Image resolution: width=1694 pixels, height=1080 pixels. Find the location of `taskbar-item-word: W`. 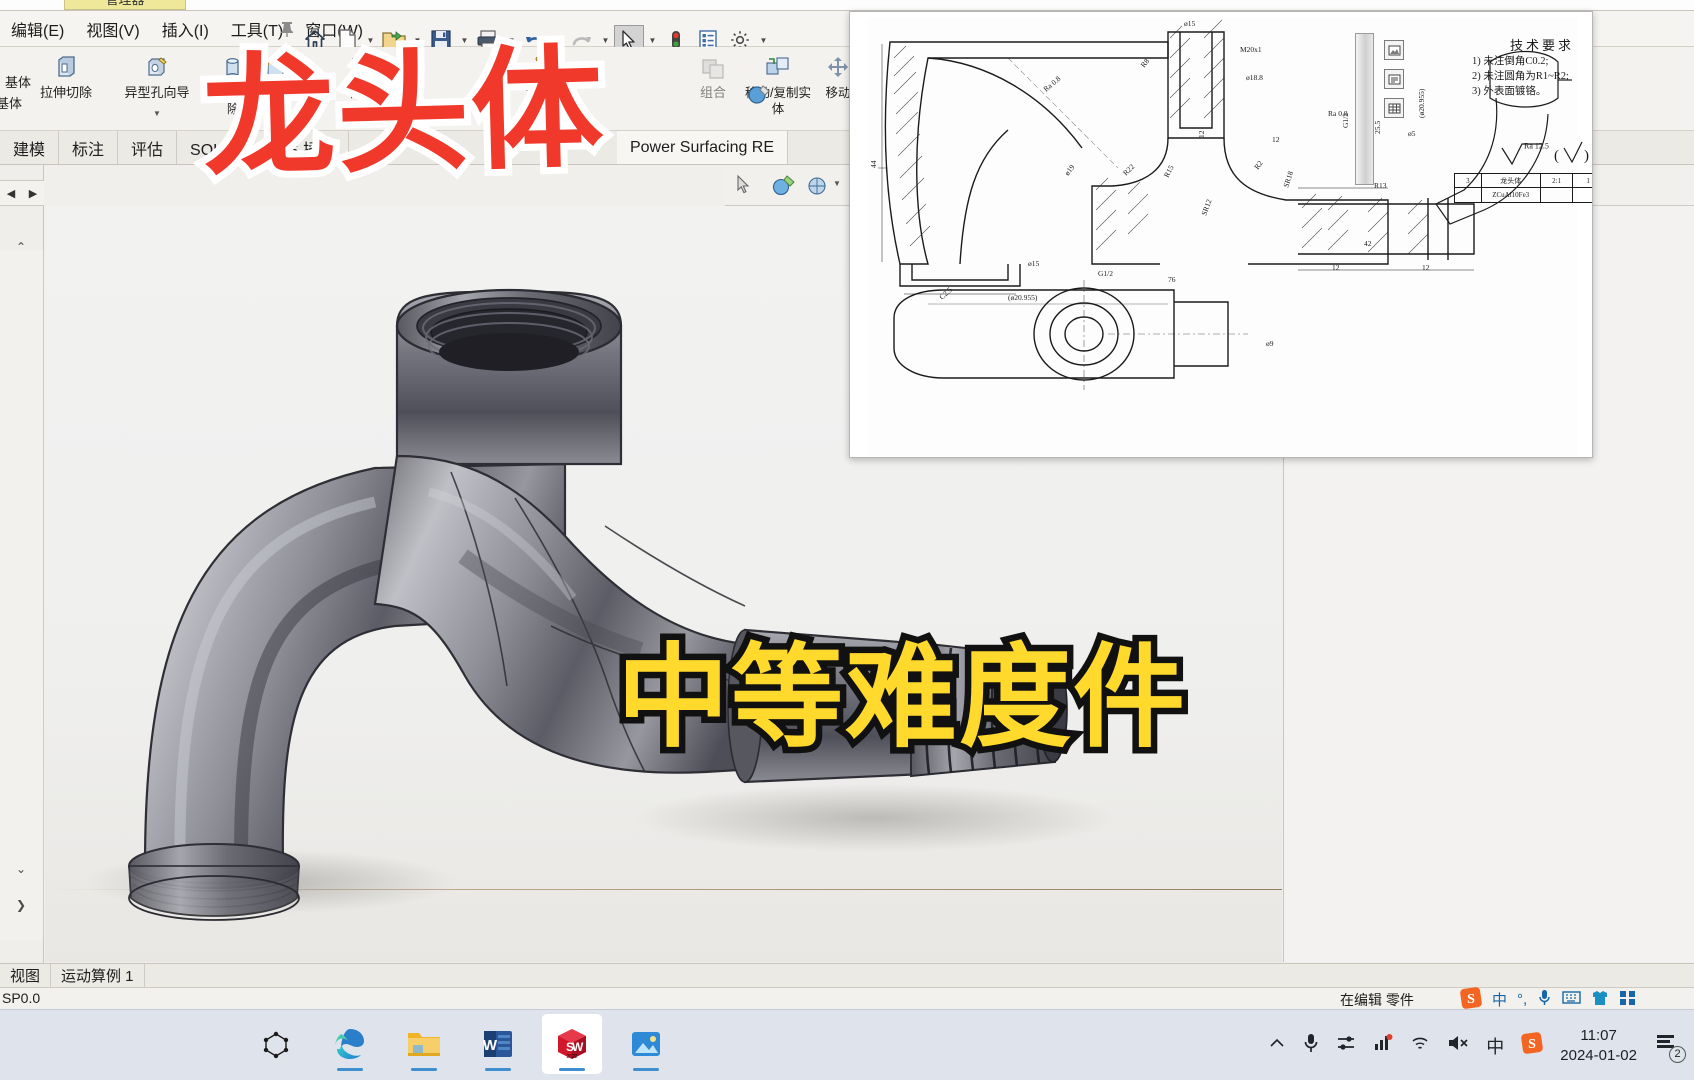

taskbar-item-word: W is located at coordinates (498, 1044).